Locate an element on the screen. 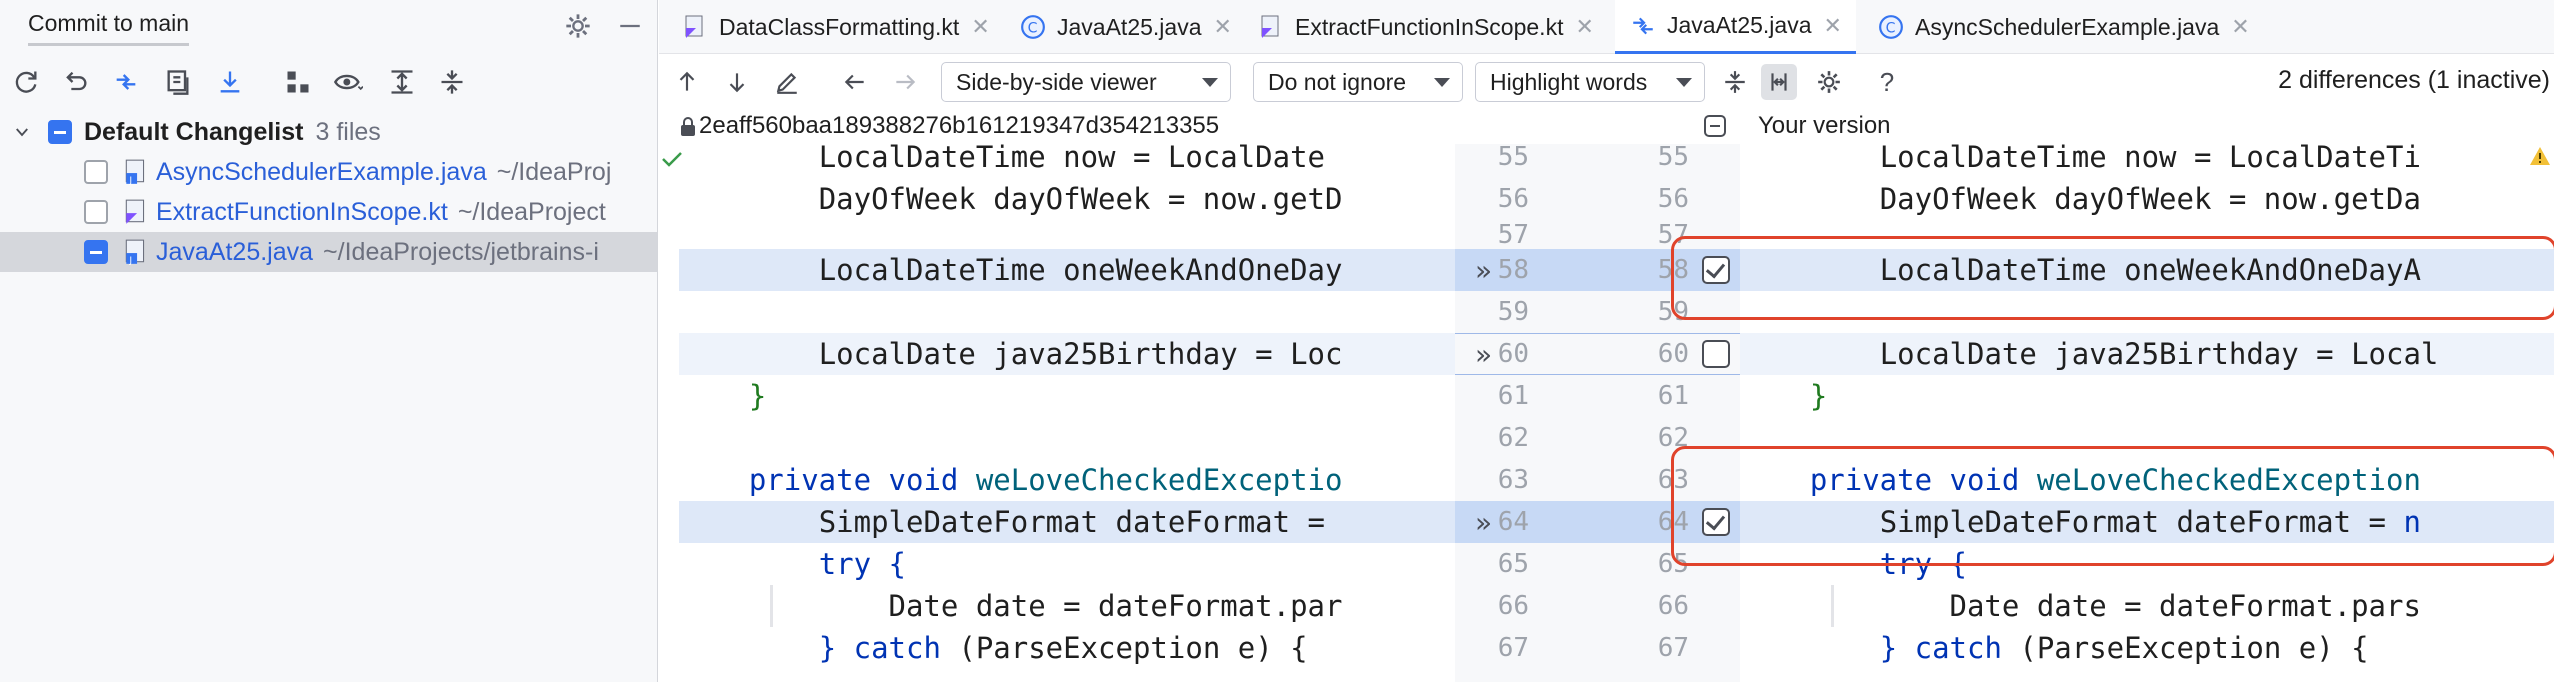  ignore-dropdown: Do not ignore is located at coordinates (1358, 82).